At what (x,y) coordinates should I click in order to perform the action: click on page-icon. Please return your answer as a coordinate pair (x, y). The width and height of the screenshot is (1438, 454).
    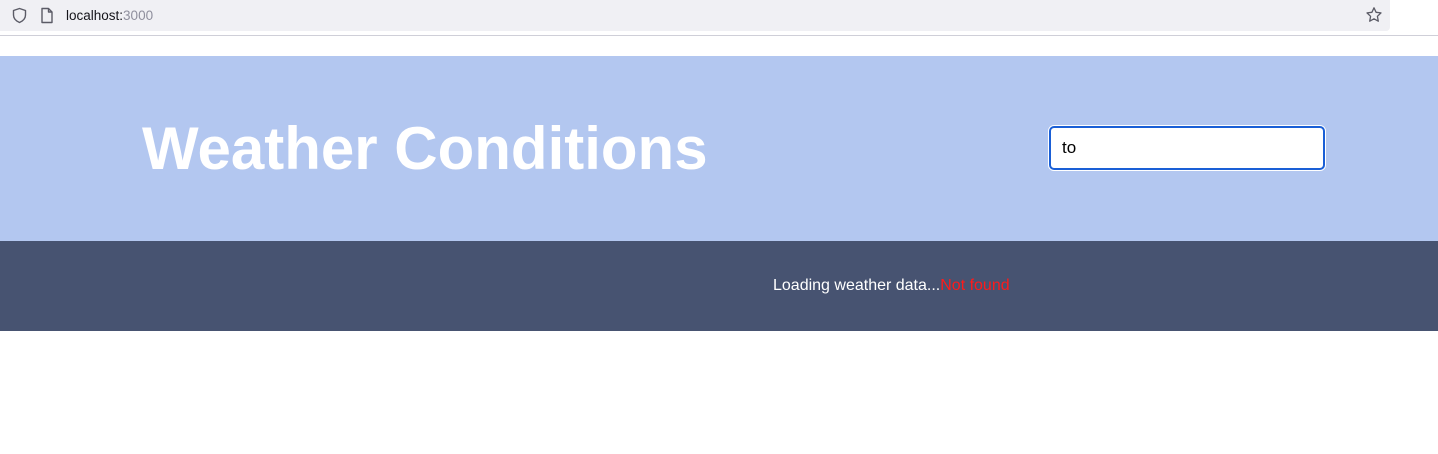
    Looking at the image, I should click on (47, 15).